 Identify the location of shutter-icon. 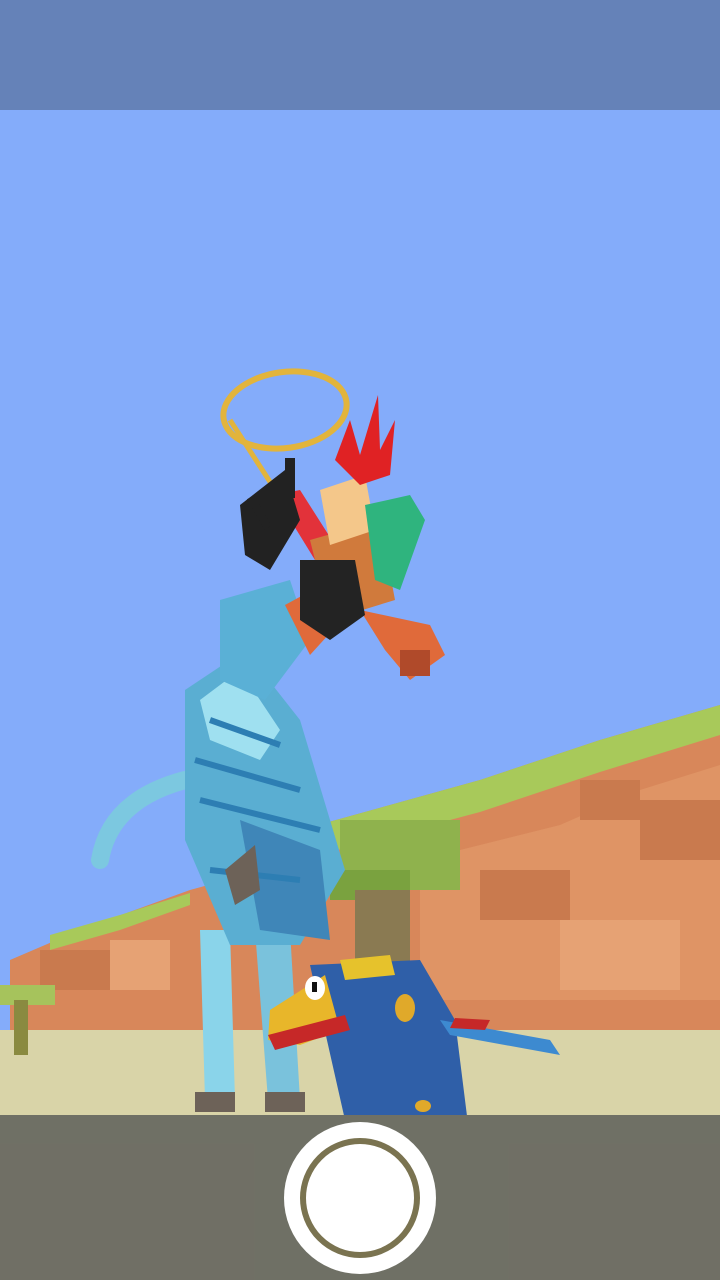
(360, 1198).